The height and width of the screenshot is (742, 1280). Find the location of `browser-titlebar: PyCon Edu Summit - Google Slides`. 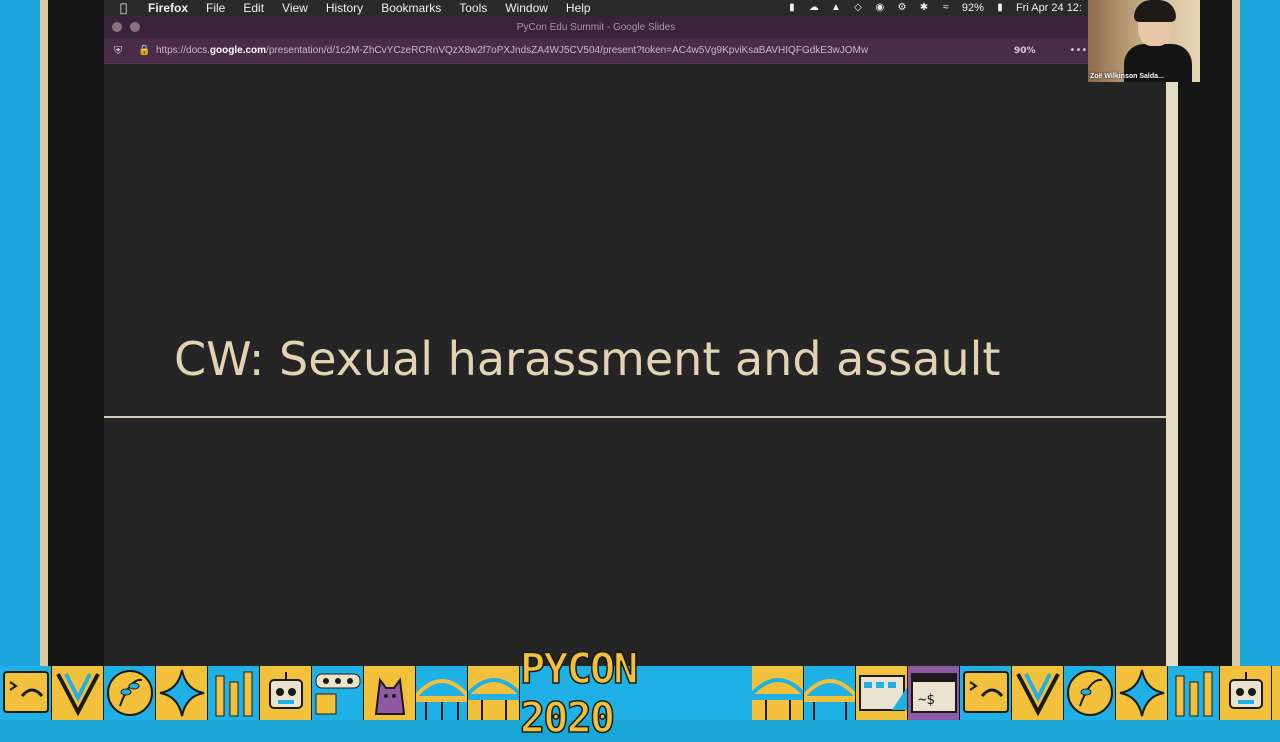

browser-titlebar: PyCon Edu Summit - Google Slides is located at coordinates (596, 27).